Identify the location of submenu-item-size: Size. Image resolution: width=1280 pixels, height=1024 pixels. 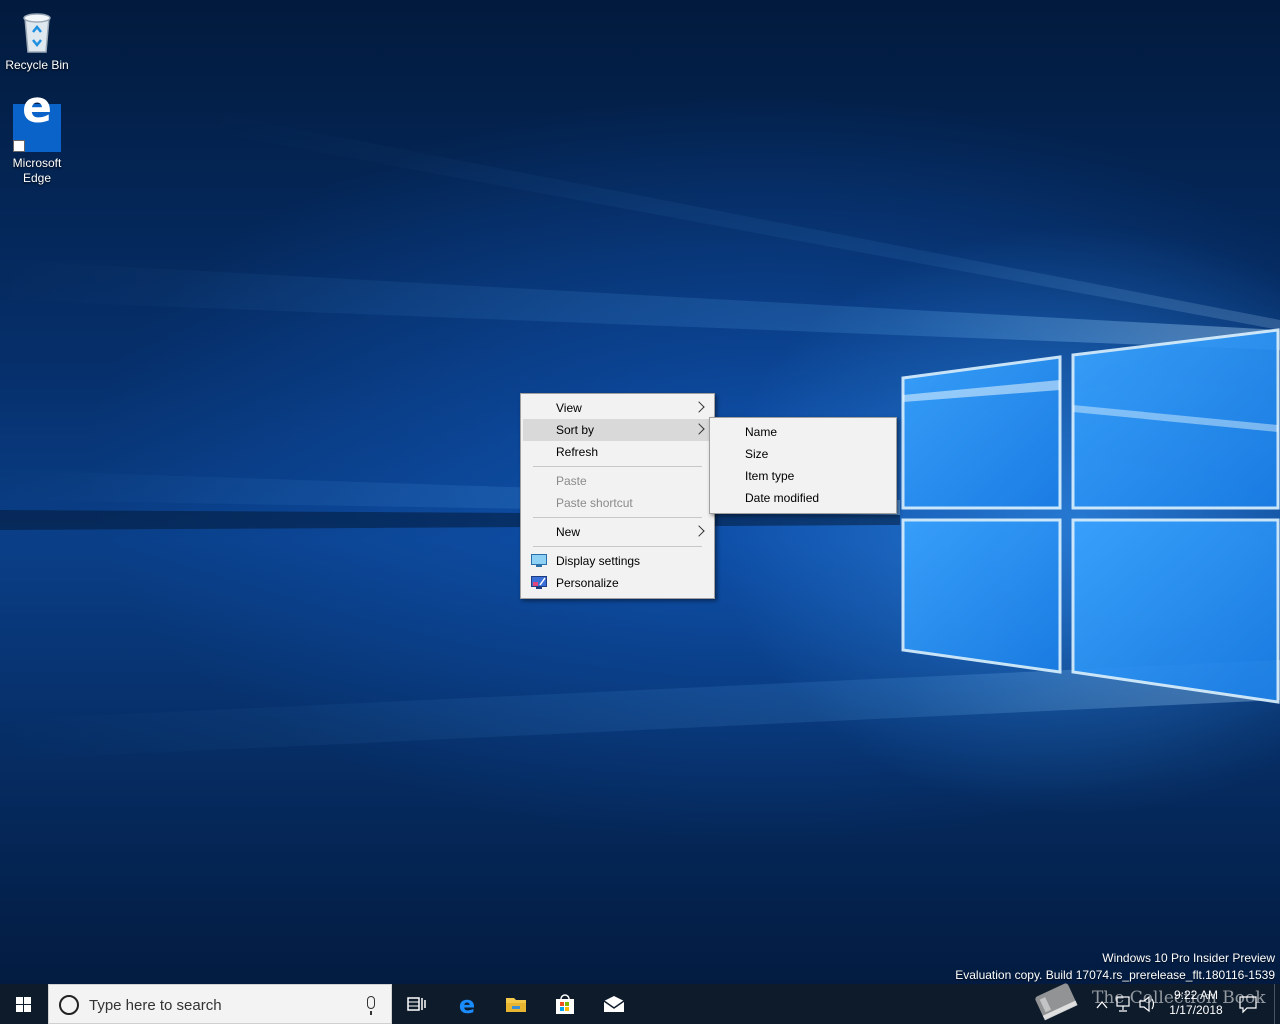
(803, 454).